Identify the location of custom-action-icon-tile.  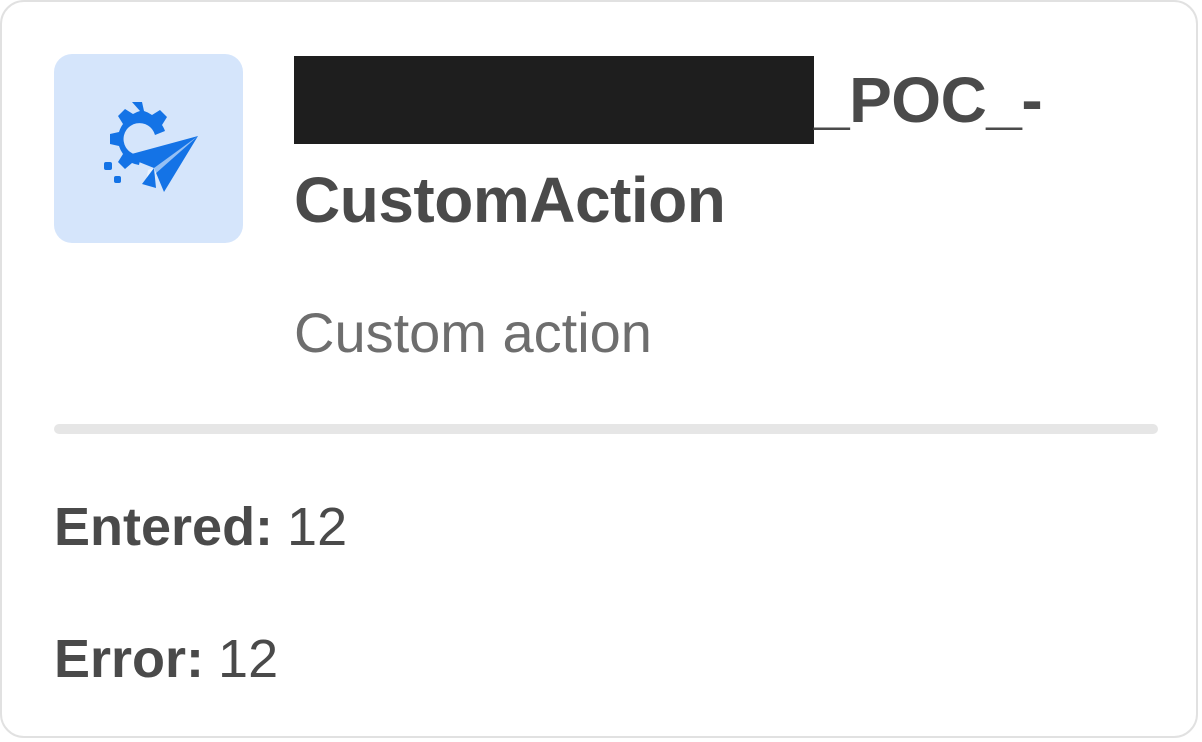
(148, 148).